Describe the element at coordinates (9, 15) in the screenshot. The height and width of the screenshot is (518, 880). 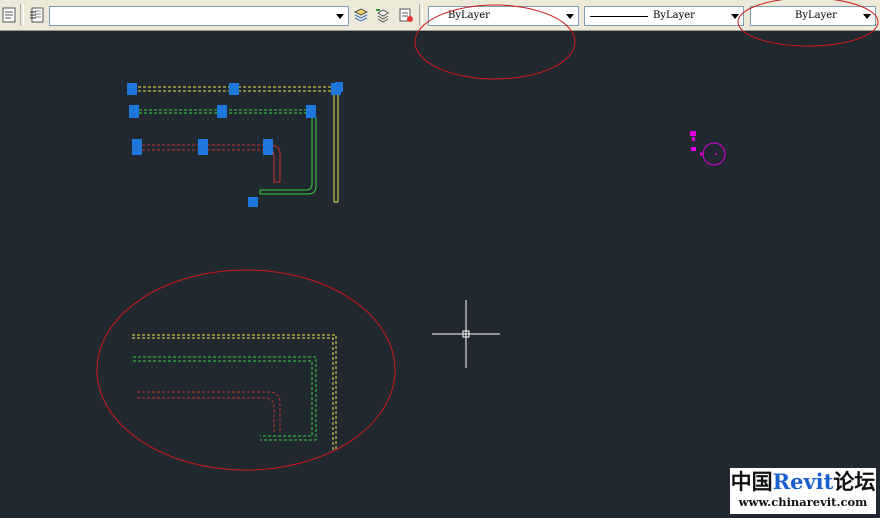
I see `layer-states-icon` at that location.